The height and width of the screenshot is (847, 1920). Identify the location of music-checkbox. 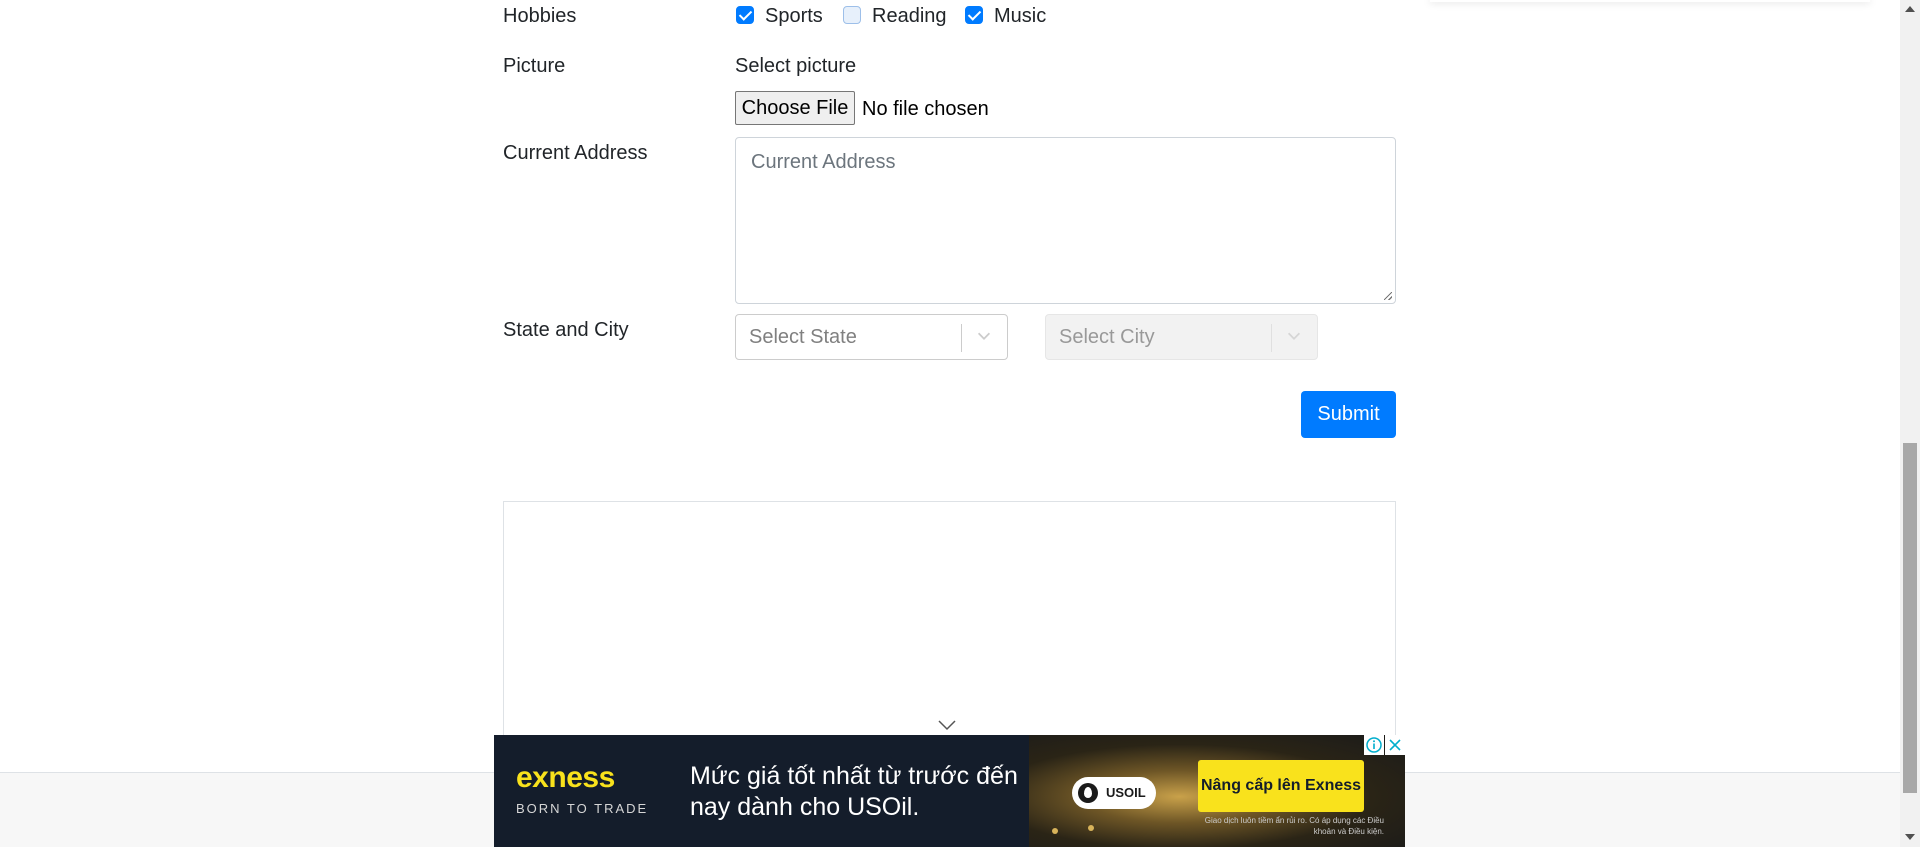
(974, 15).